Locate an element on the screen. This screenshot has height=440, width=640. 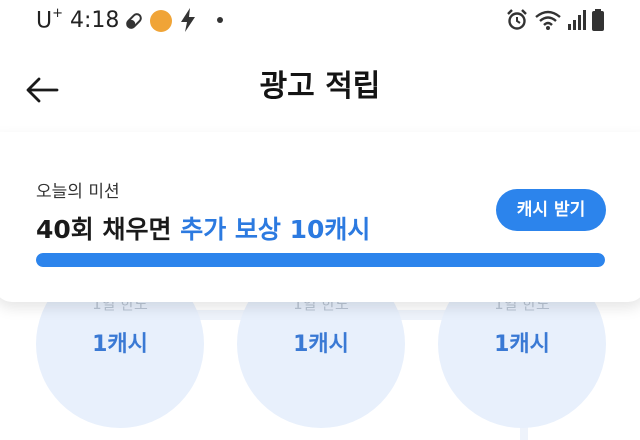
pill-icon is located at coordinates (134, 21).